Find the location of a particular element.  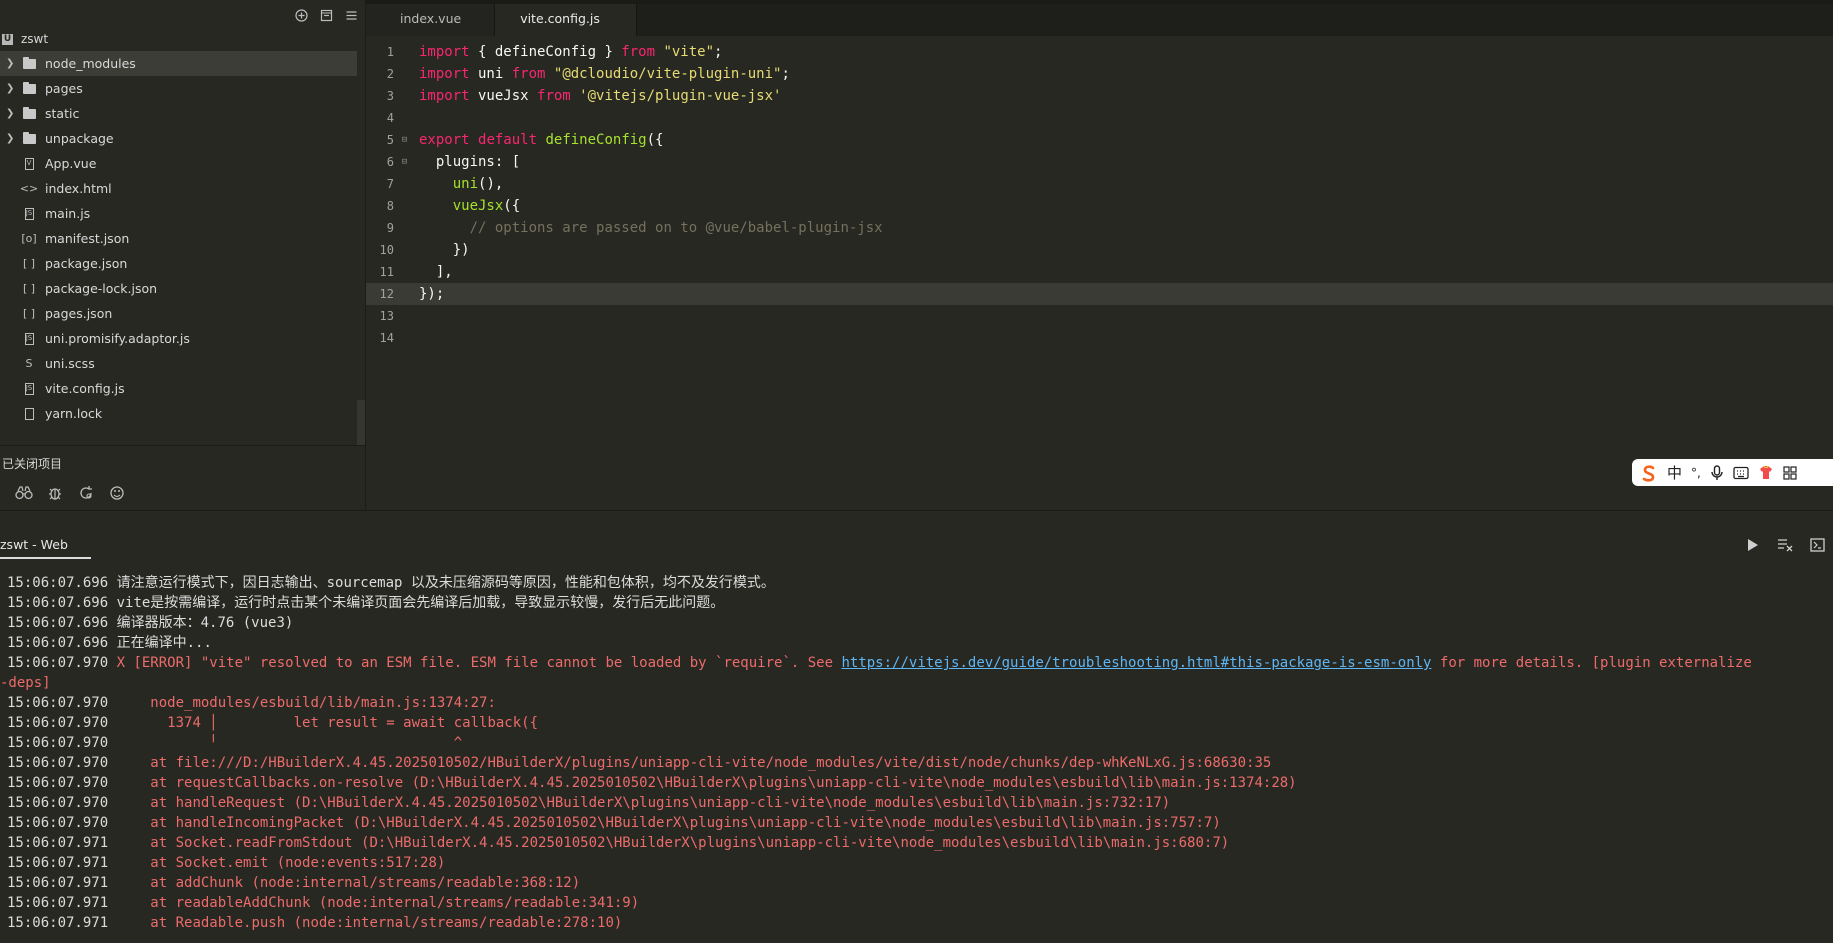

bug-icon is located at coordinates (55, 493).